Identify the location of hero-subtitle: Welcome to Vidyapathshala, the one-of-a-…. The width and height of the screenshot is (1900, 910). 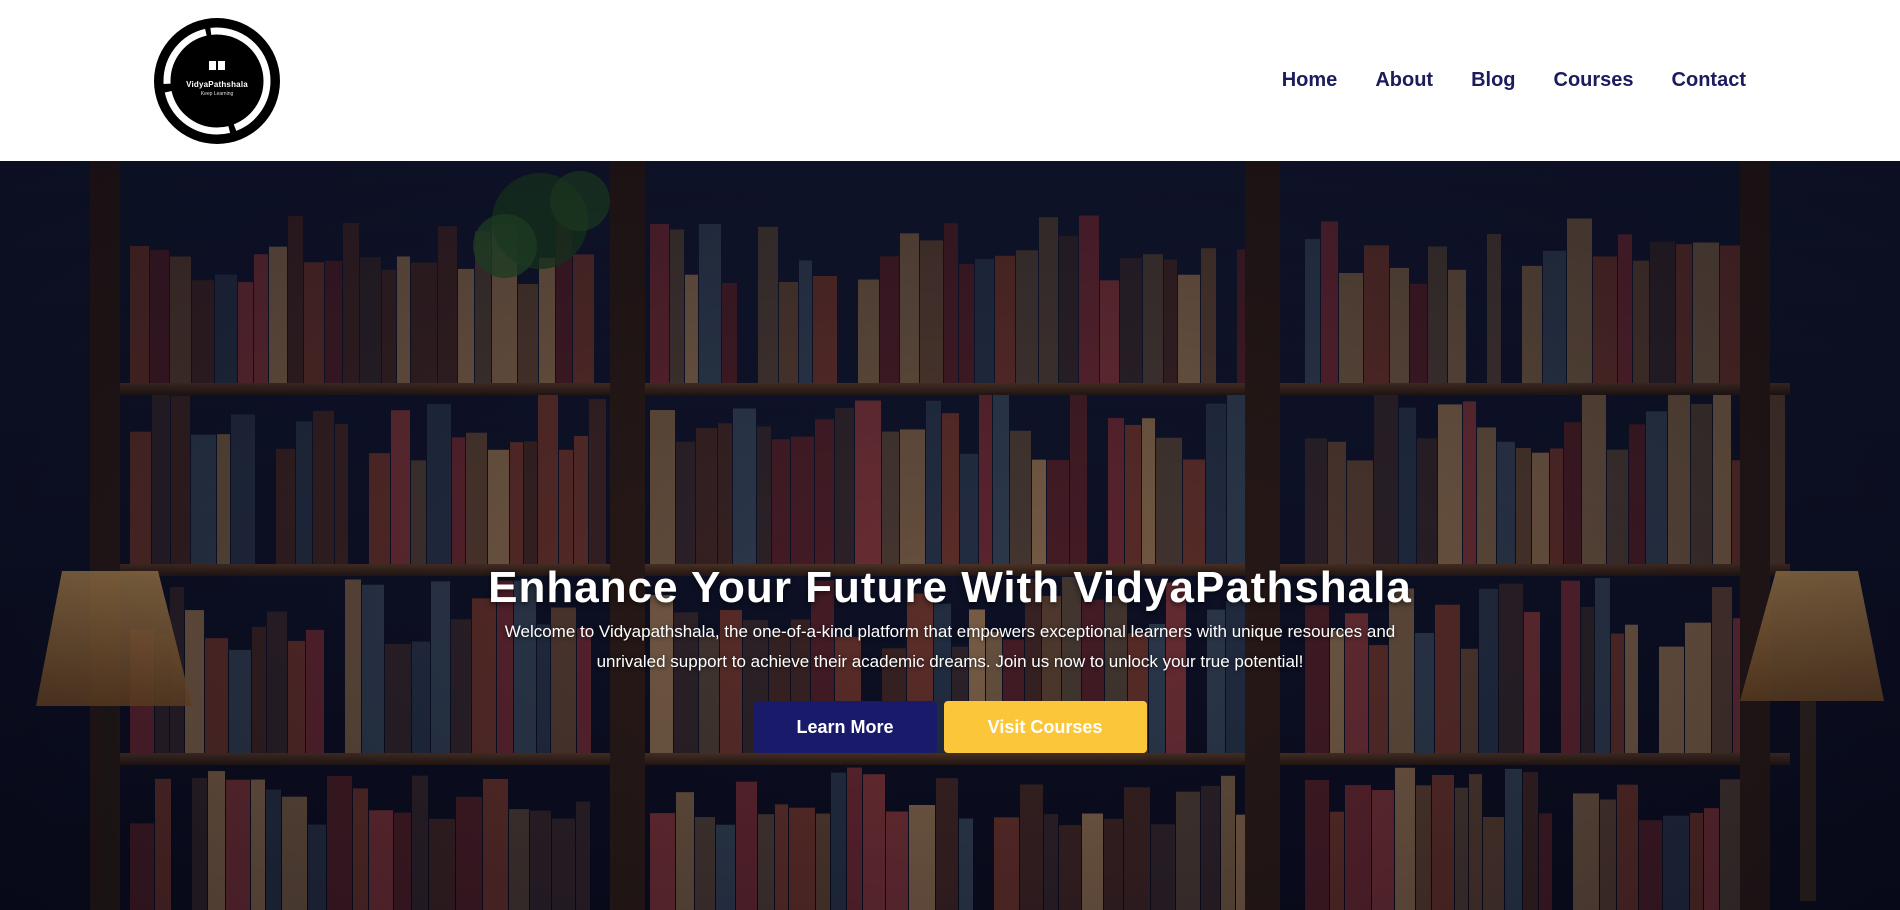
(950, 646).